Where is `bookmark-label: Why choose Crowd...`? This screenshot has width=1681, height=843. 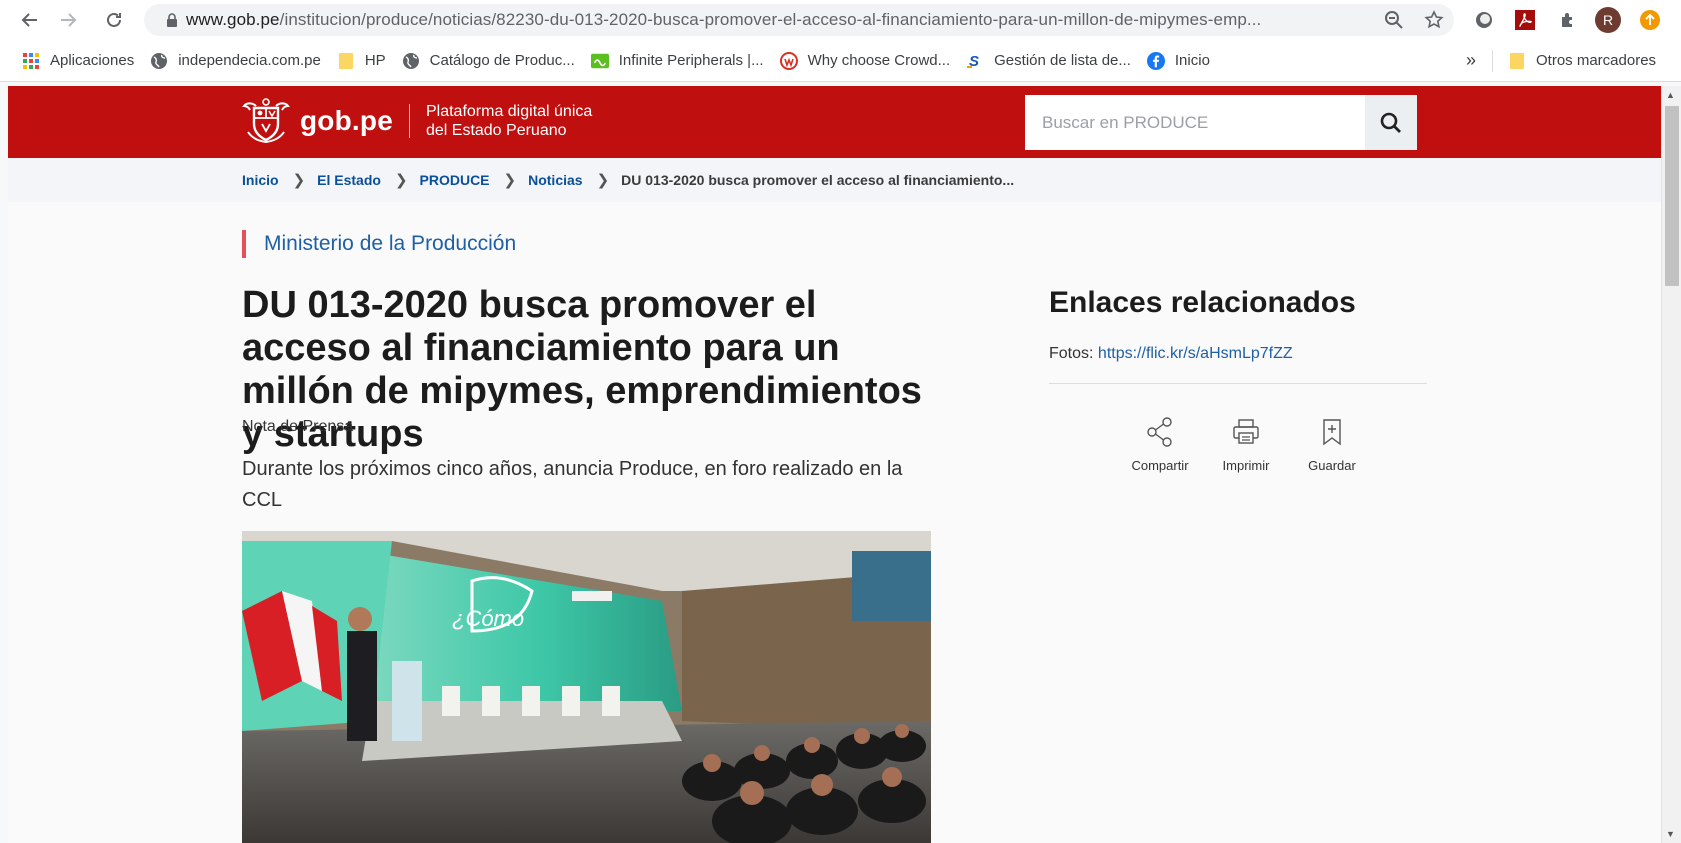
bookmark-label: Why choose Crowd... is located at coordinates (879, 60).